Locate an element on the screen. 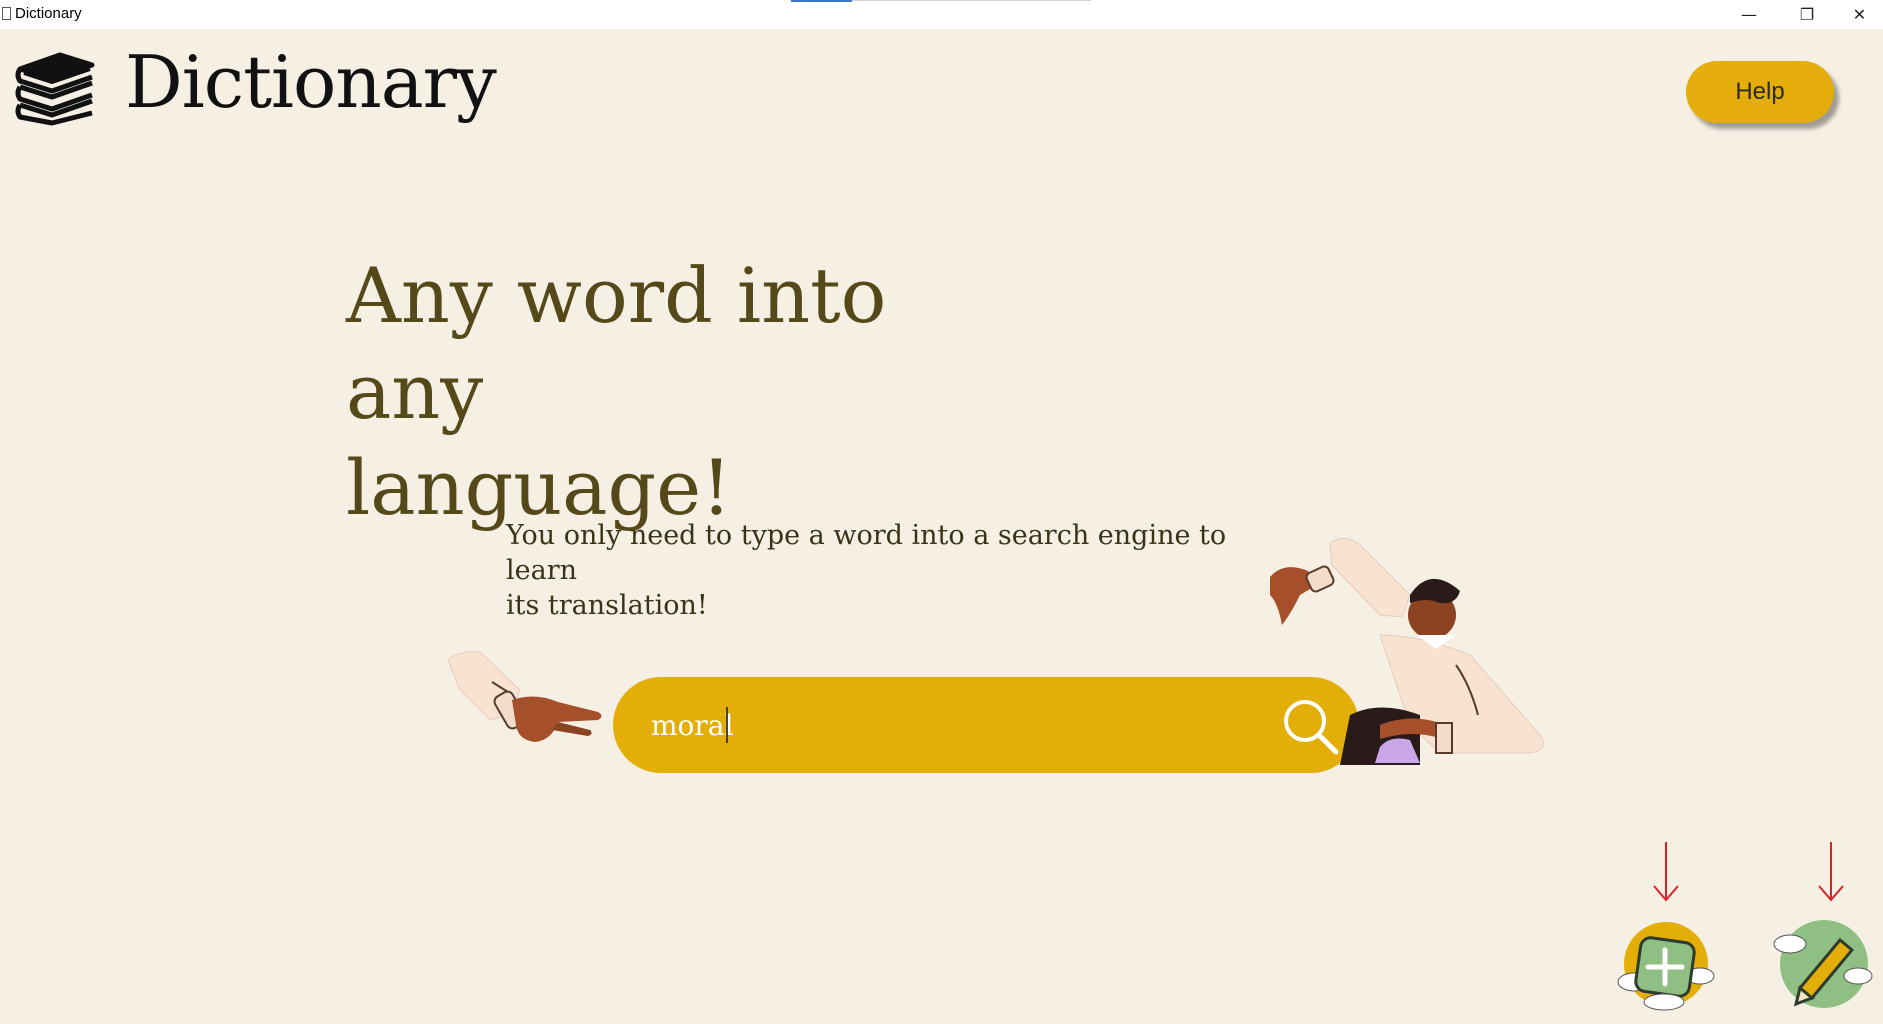  headline-line-1: Any word into any is located at coordinates (616, 343).